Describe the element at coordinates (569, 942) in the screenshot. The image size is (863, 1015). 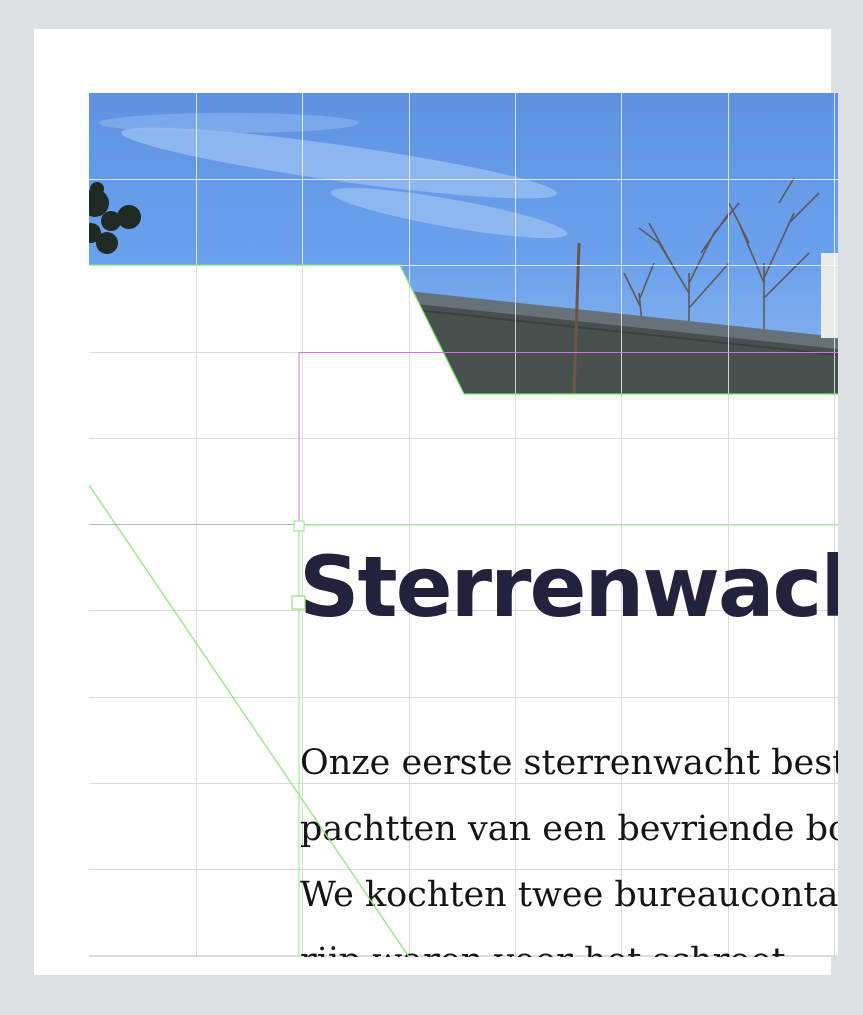
I see `paragraph-line: rijp waren voor het schroot` at that location.